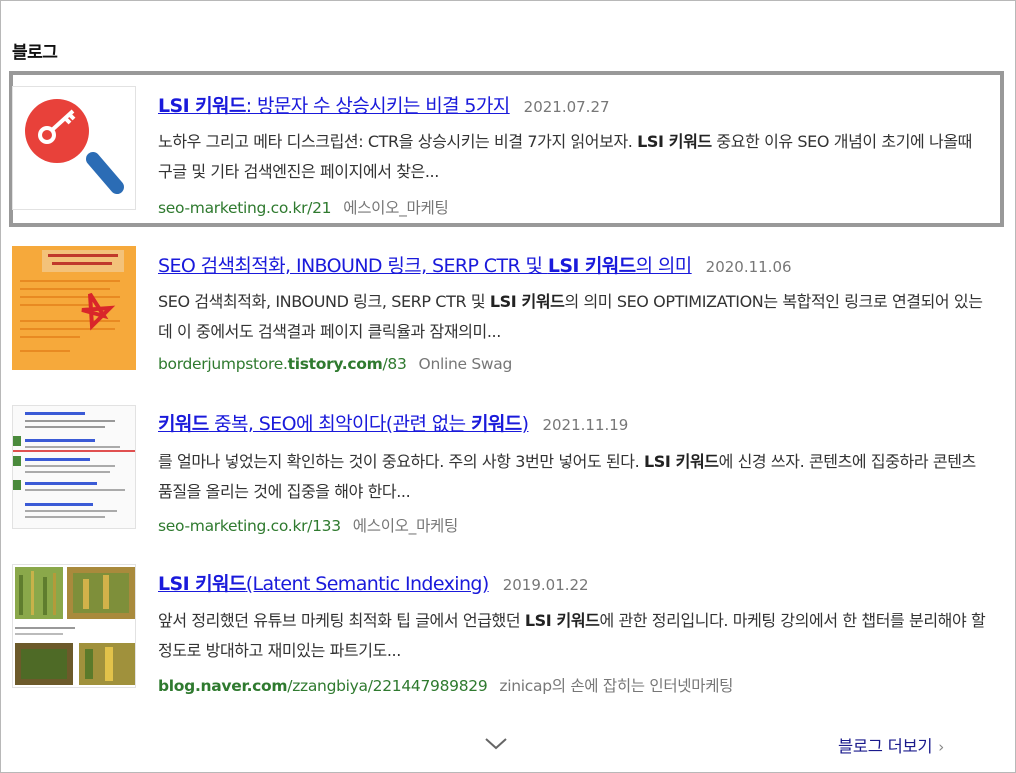 Image resolution: width=1016 pixels, height=773 pixels. I want to click on title-text: : 방문자 수 상승시키는 비결 5가지, so click(378, 106).